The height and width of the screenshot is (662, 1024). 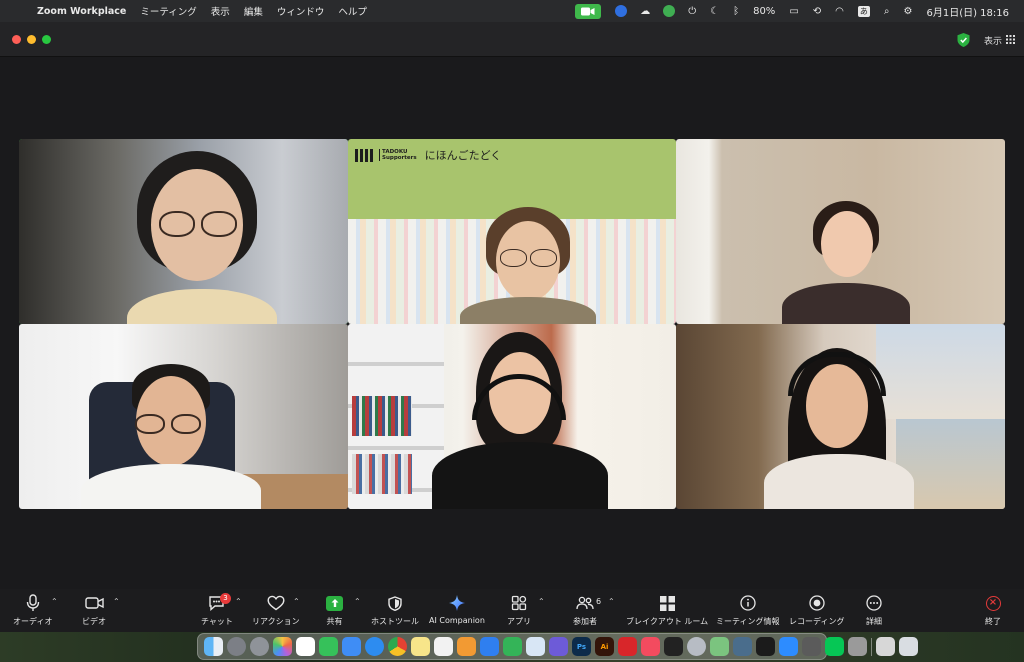 I want to click on calendar-icon, so click(x=305, y=646).